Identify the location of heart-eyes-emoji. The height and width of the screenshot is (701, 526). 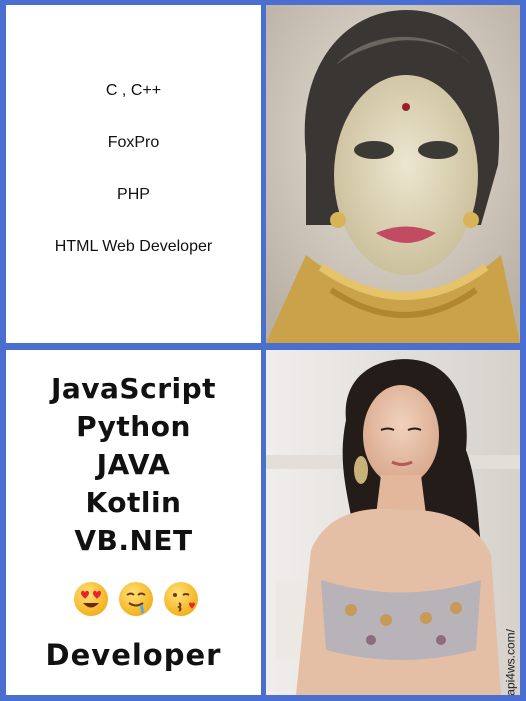
(91, 599).